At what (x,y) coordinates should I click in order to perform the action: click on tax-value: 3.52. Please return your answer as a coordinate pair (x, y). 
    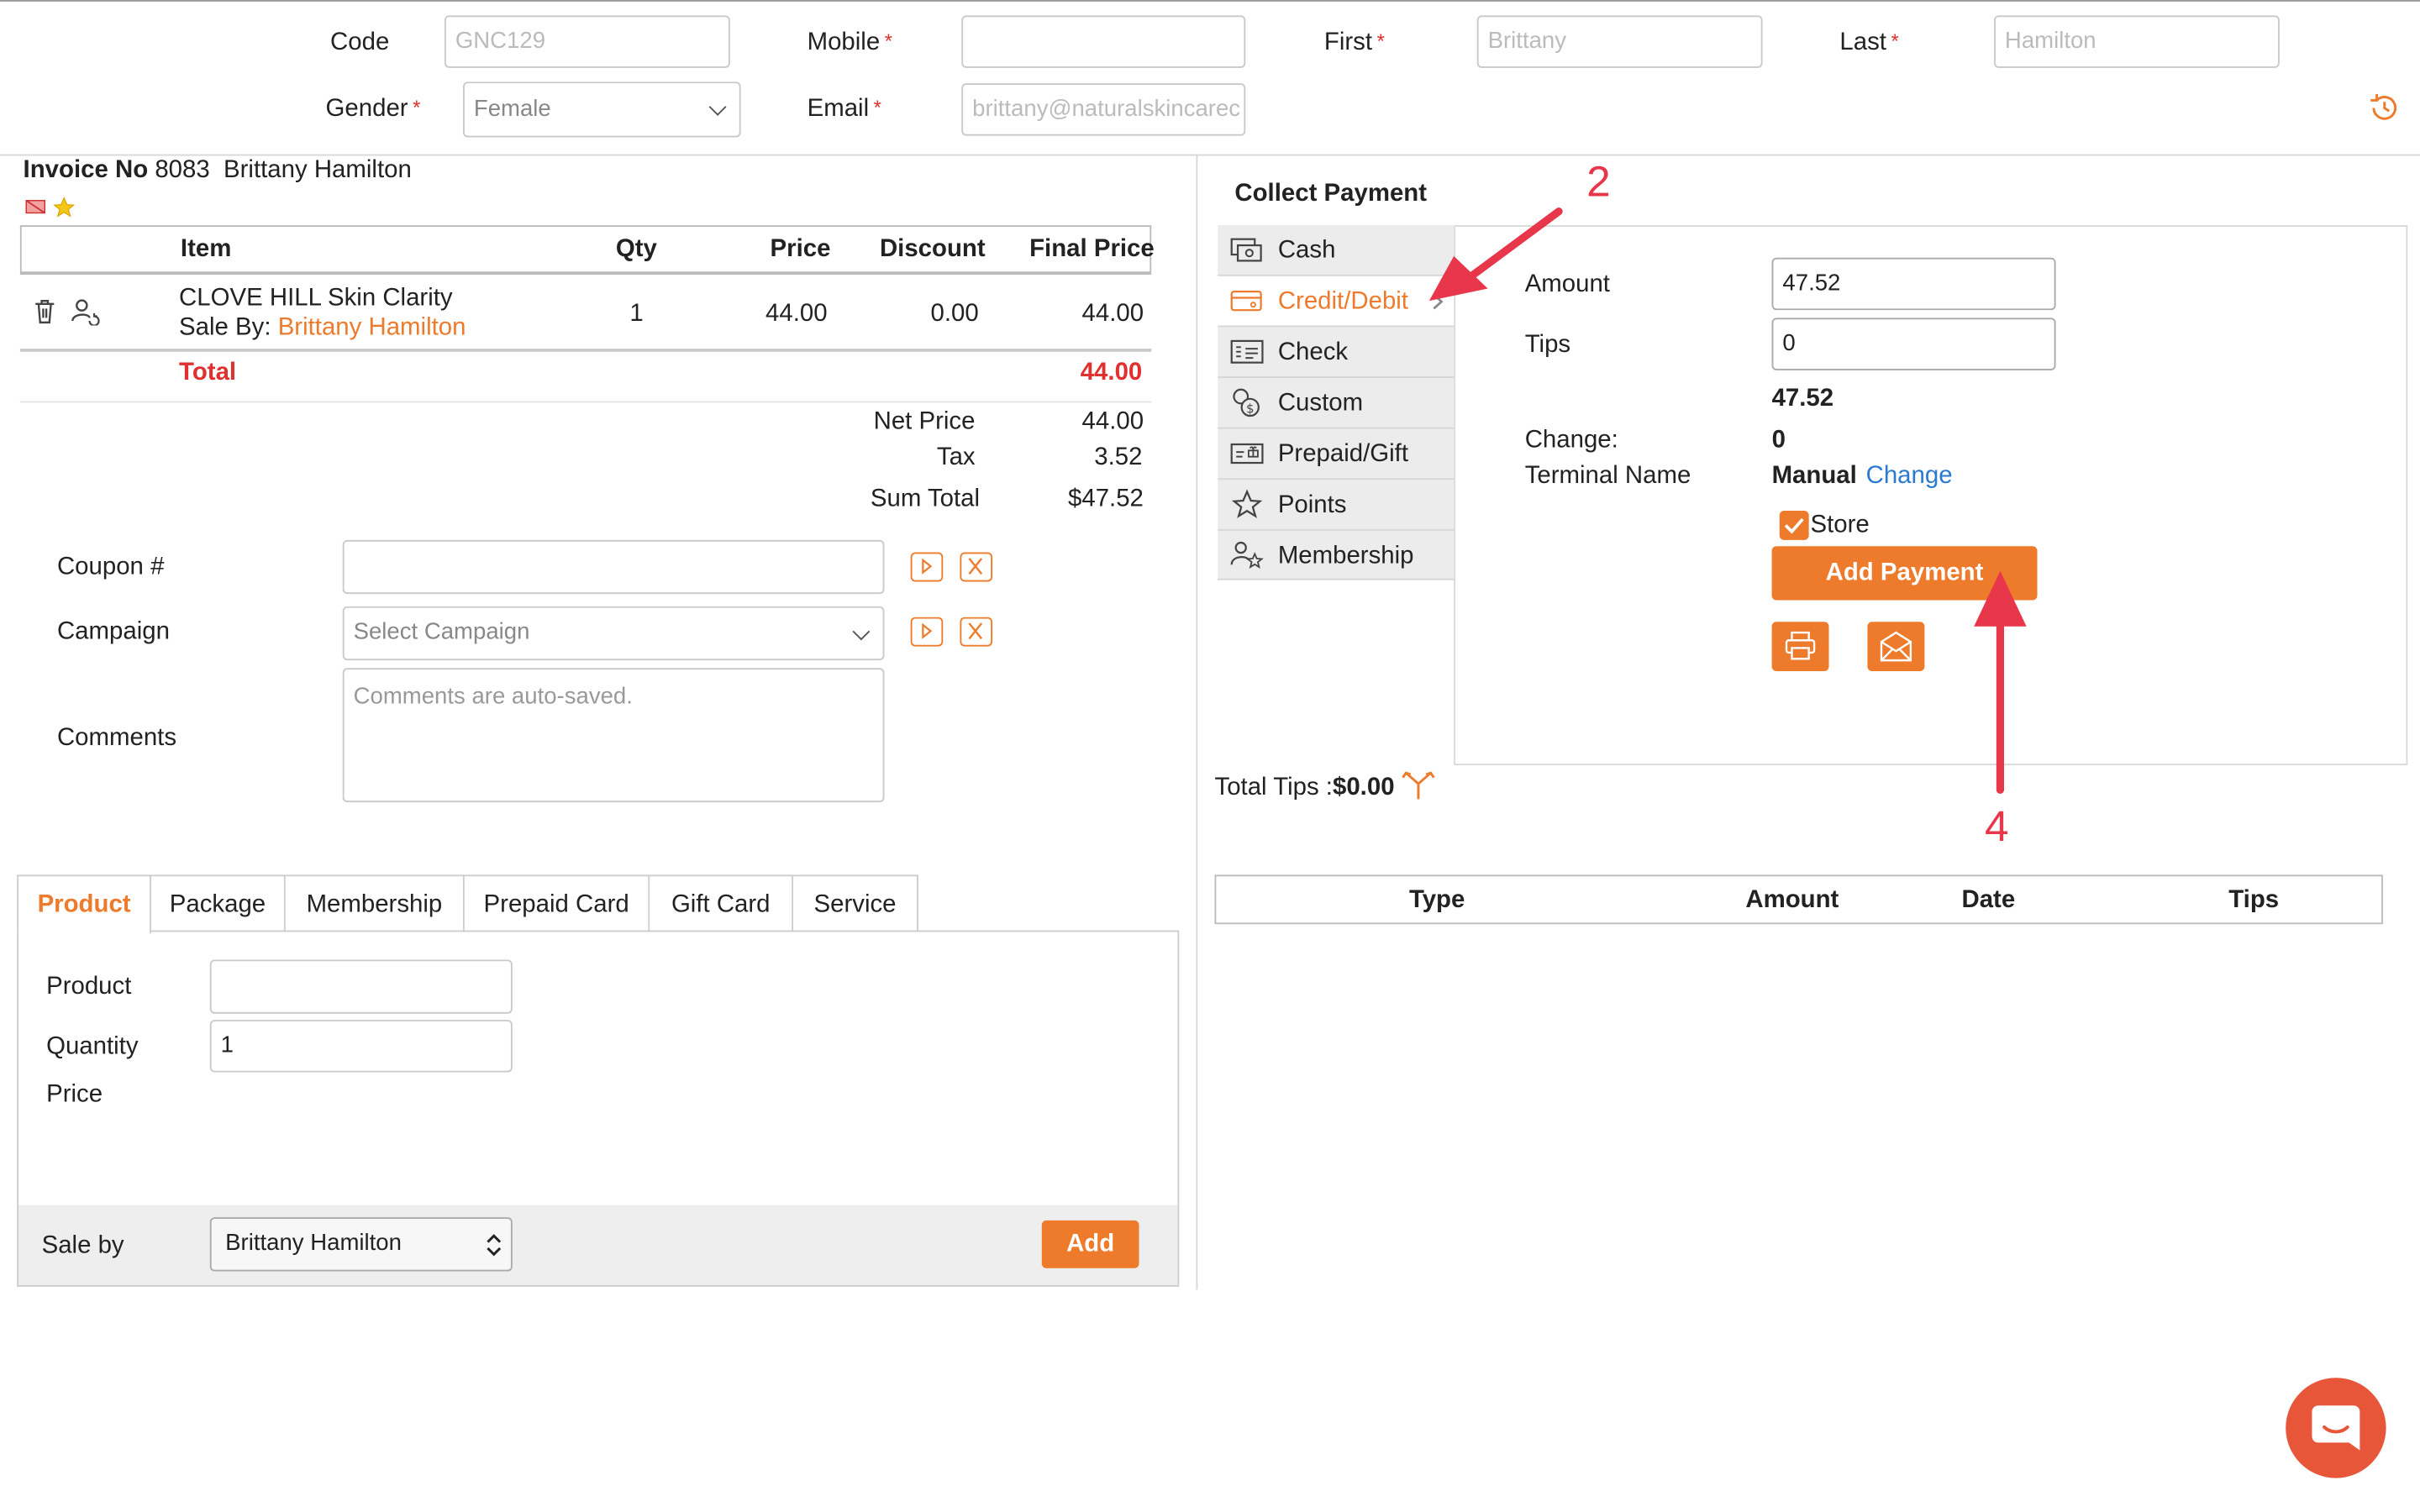
    Looking at the image, I should click on (1118, 457).